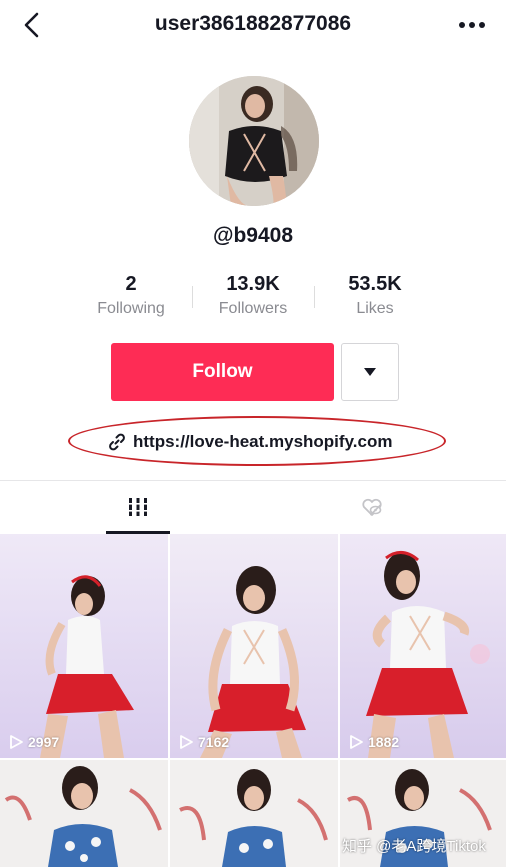  I want to click on stat-label: Following, so click(131, 308).